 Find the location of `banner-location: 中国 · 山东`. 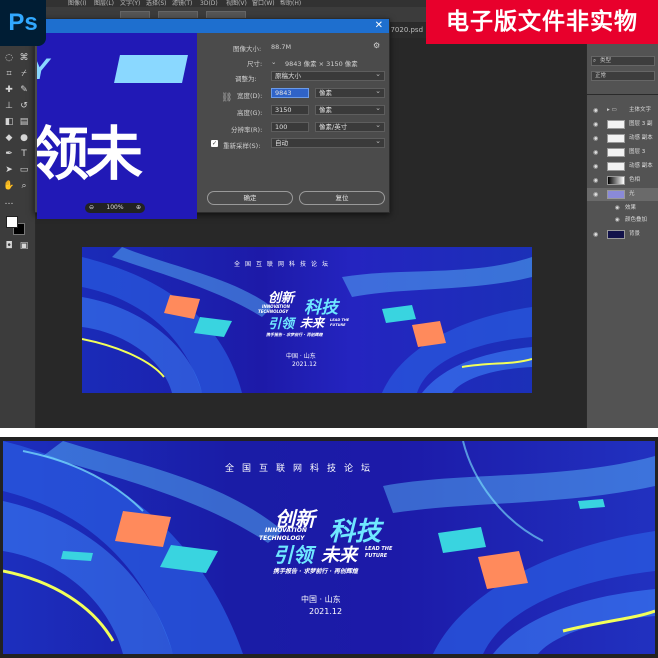

banner-location: 中国 · 山东 is located at coordinates (301, 356).